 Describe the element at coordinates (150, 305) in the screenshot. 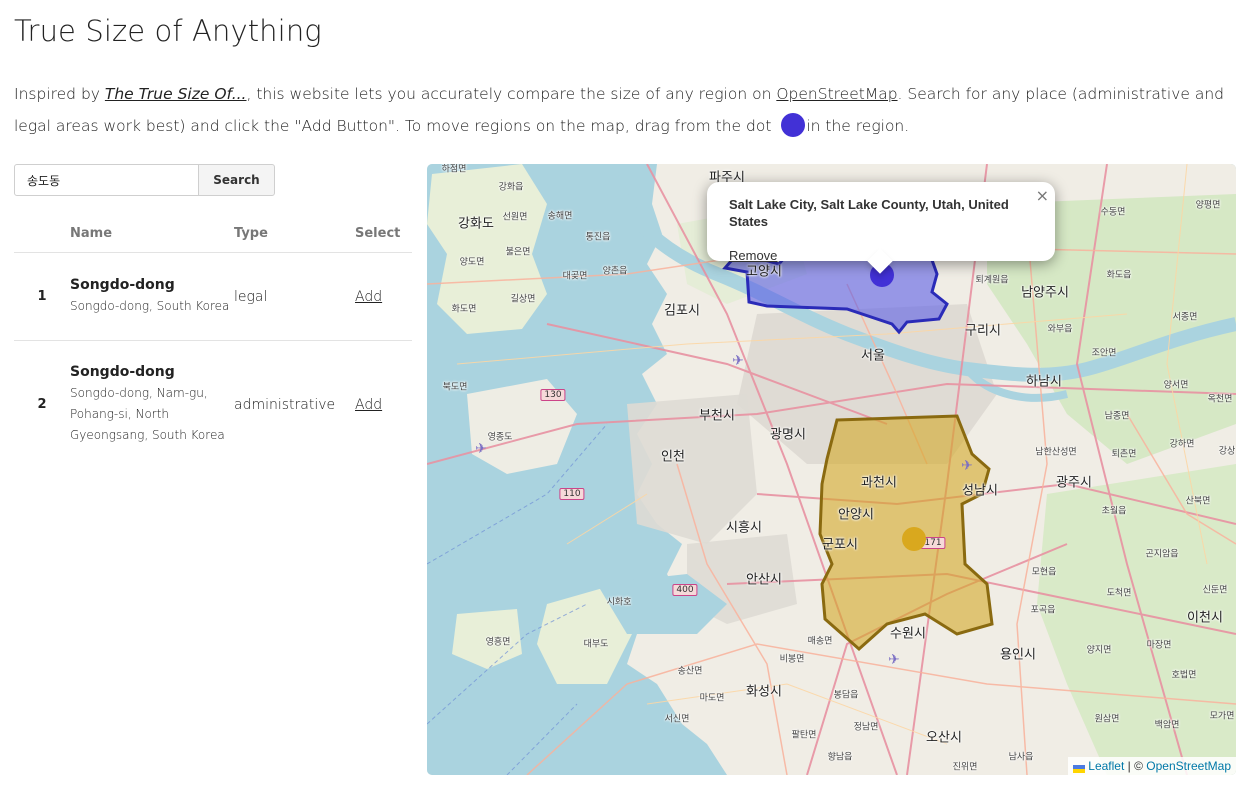

I see `row-description: Songdo-dong, South Korea` at that location.